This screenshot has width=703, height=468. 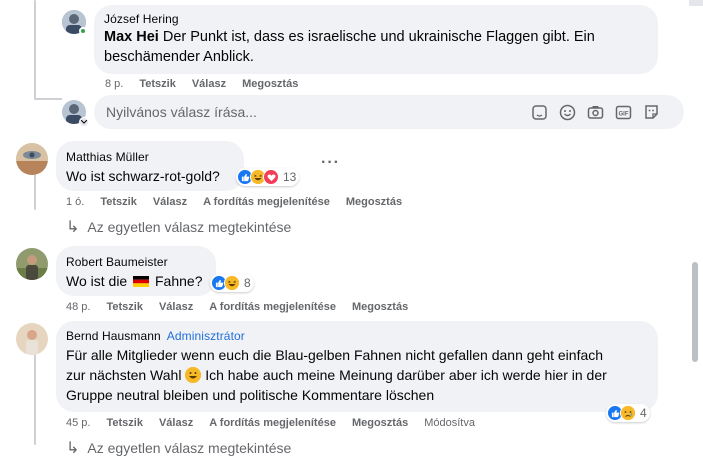 What do you see at coordinates (696, 234) in the screenshot?
I see `scrollbar-track` at bounding box center [696, 234].